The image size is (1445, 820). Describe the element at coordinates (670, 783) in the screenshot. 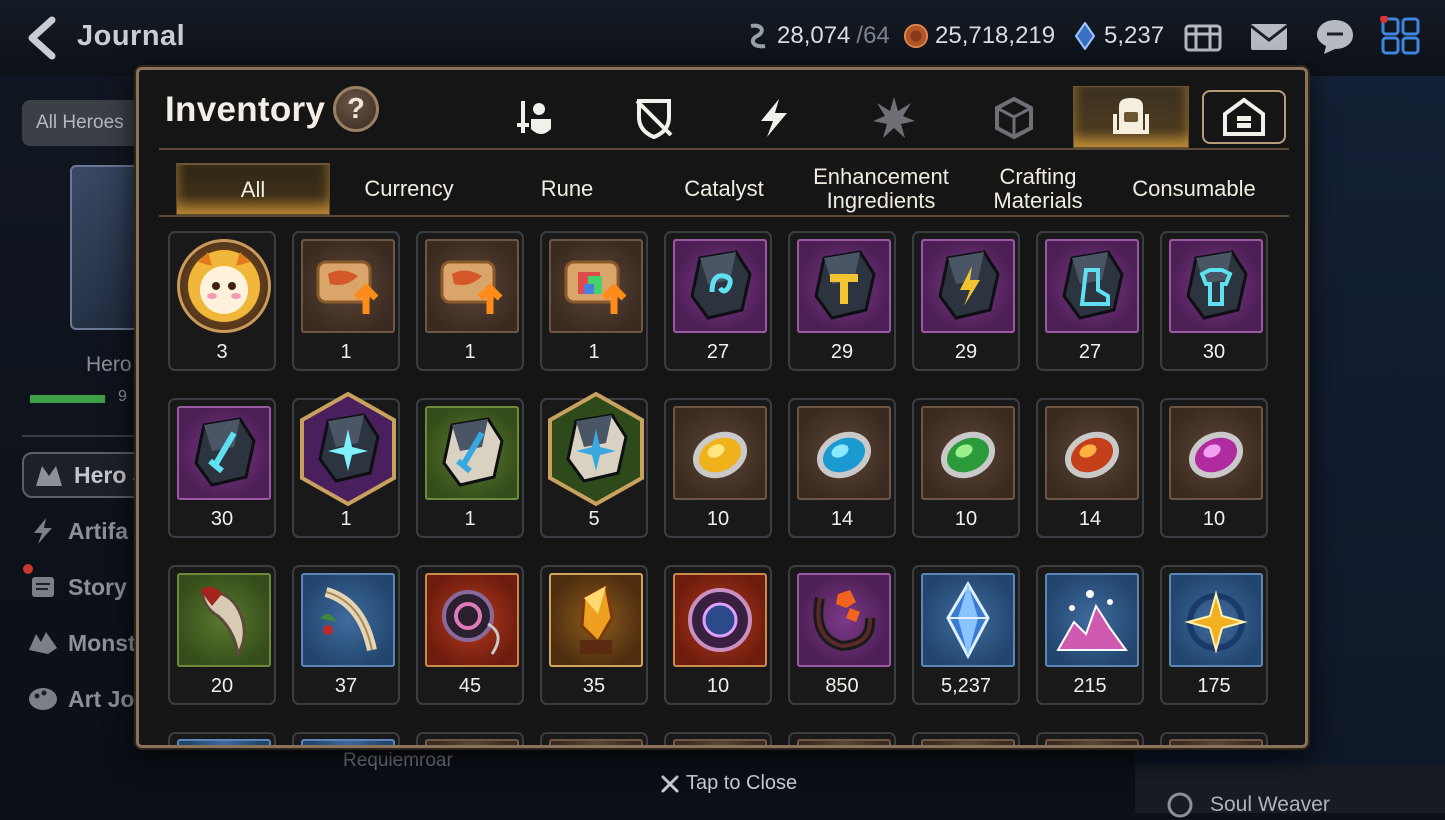

I see `close-icon` at that location.